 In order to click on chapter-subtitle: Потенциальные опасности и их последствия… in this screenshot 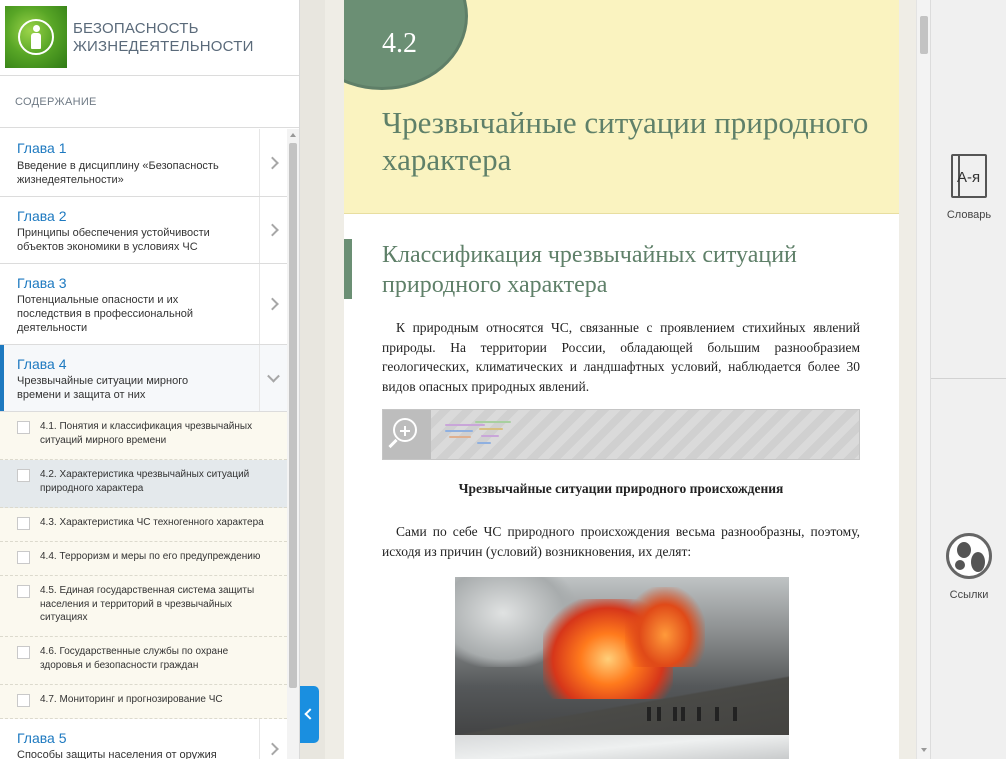, I will do `click(105, 314)`.